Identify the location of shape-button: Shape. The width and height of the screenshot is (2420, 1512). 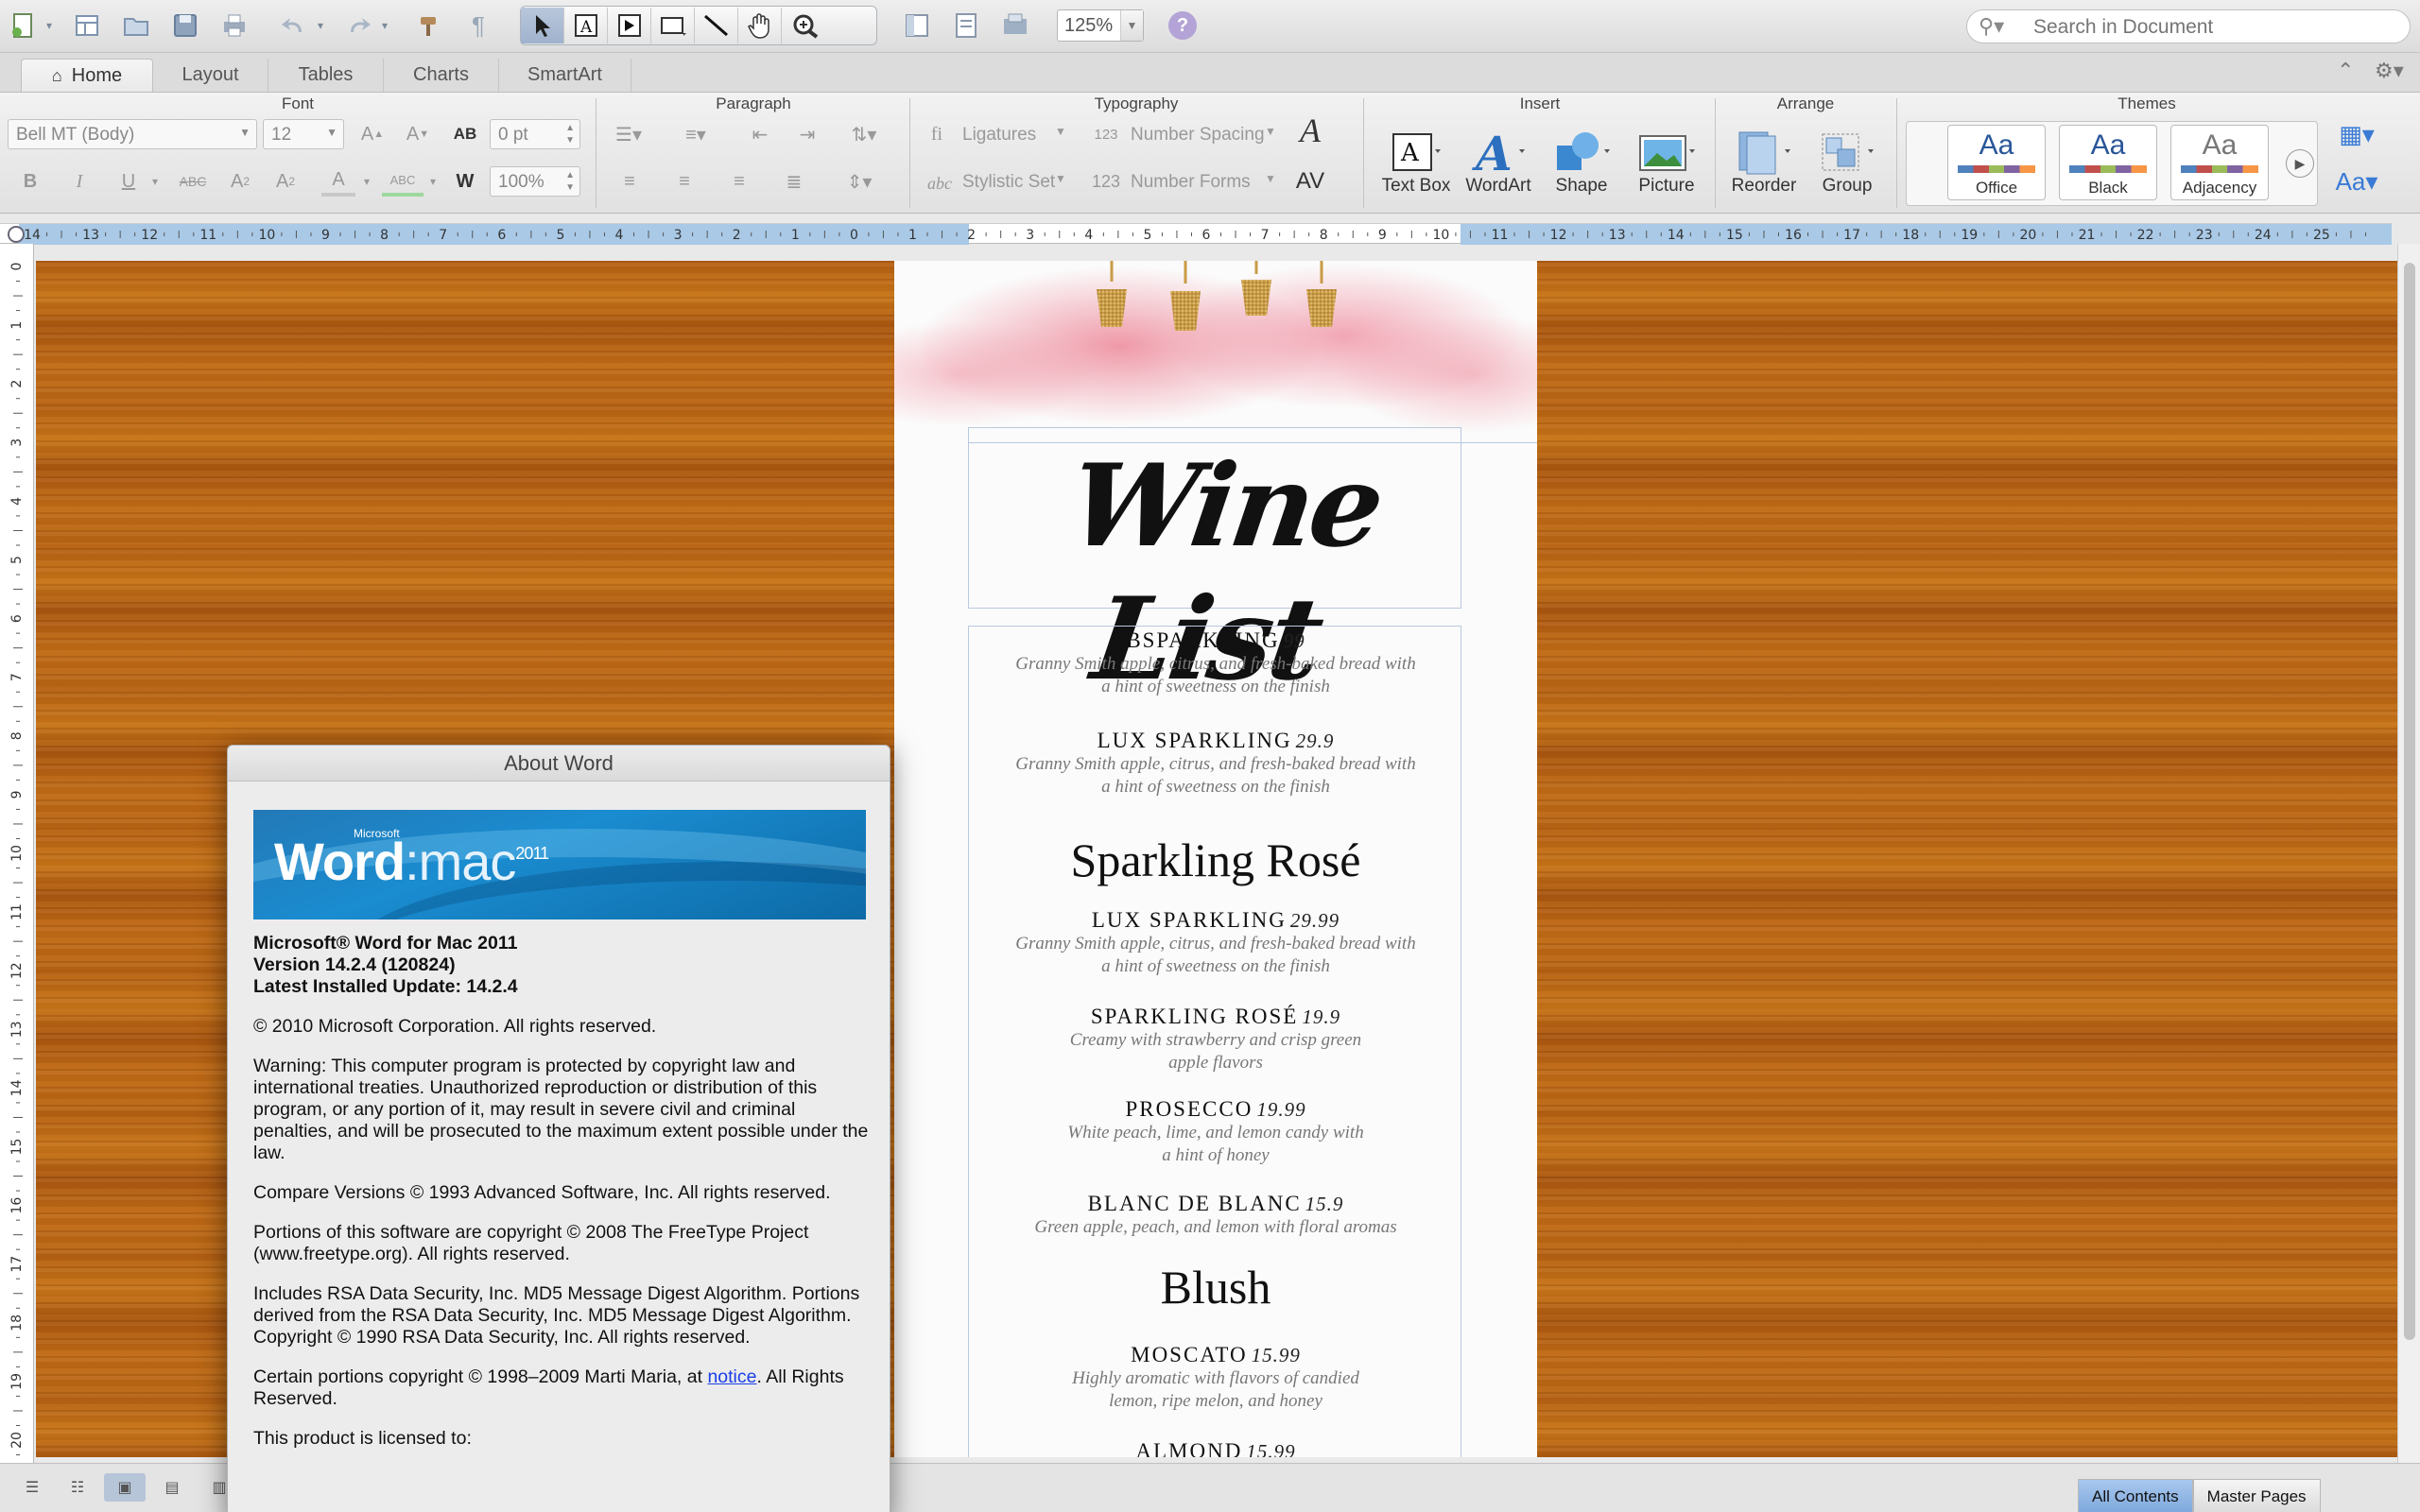
(1581, 161).